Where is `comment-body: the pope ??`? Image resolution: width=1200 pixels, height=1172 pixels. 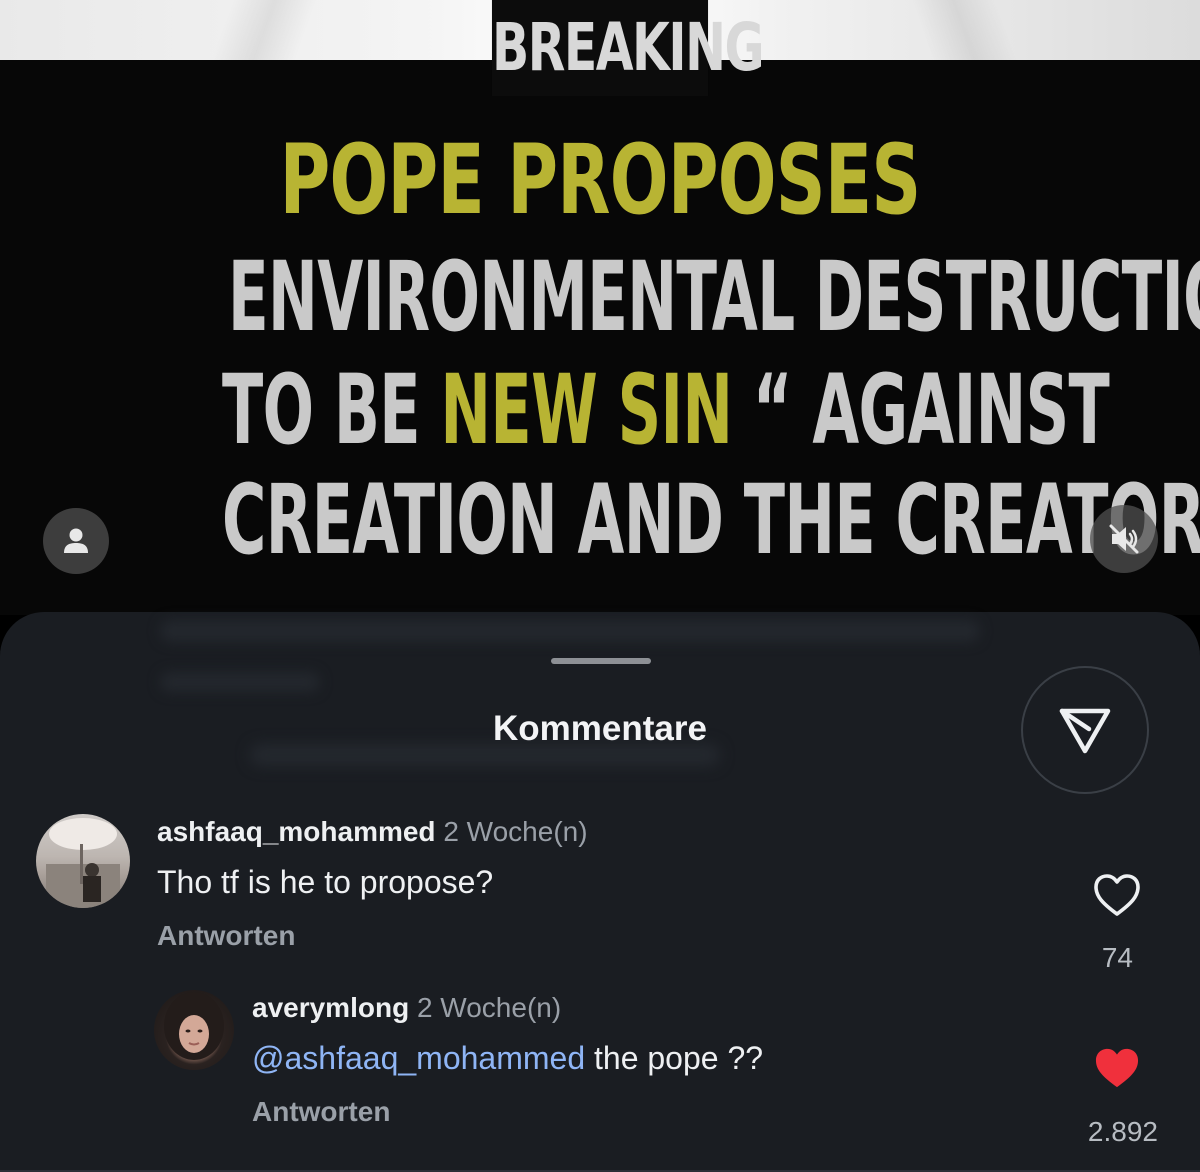
comment-body: the pope ?? is located at coordinates (674, 1058).